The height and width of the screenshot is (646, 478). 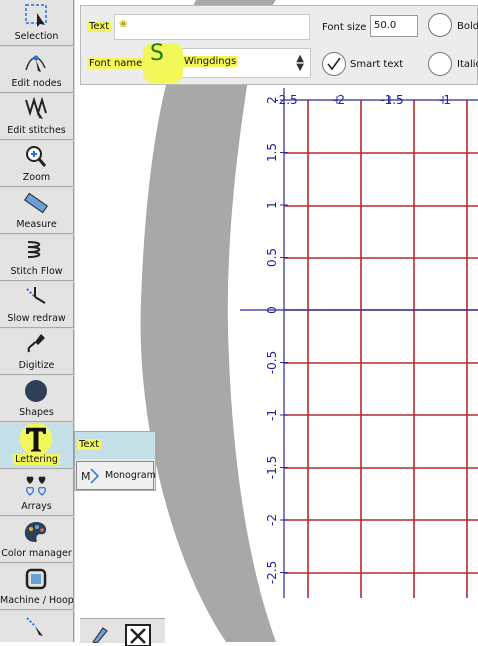 I want to click on tool-label: Machine / Hoop, so click(x=37, y=600).